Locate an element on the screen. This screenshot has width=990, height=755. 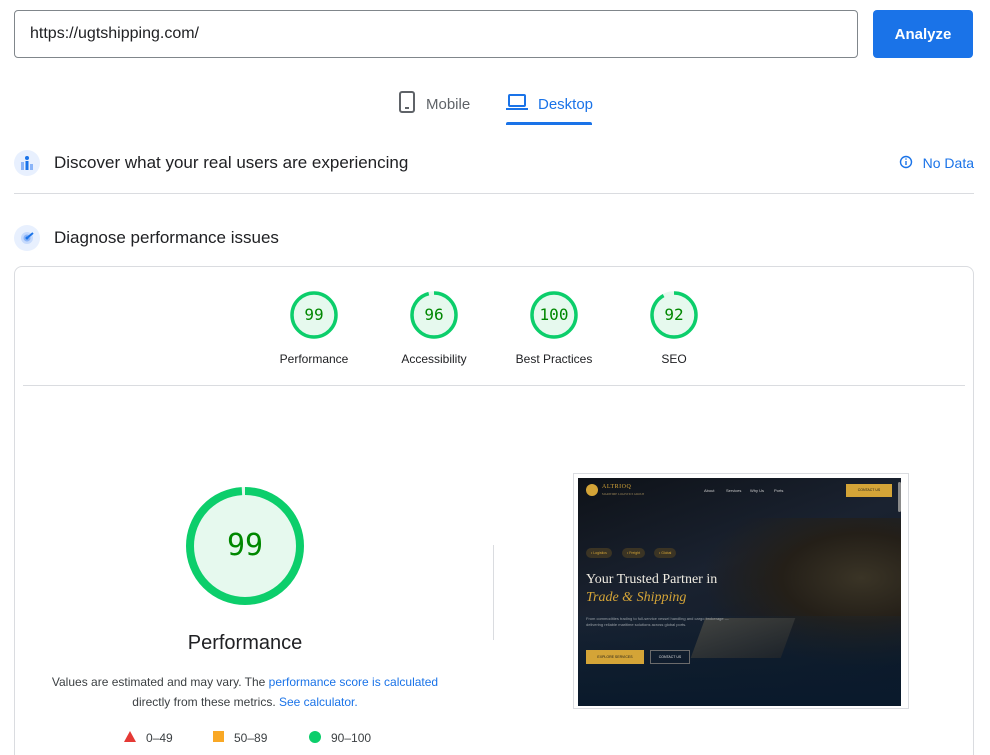
preview-headline: Your Trusted Partner in is located at coordinates (652, 579).